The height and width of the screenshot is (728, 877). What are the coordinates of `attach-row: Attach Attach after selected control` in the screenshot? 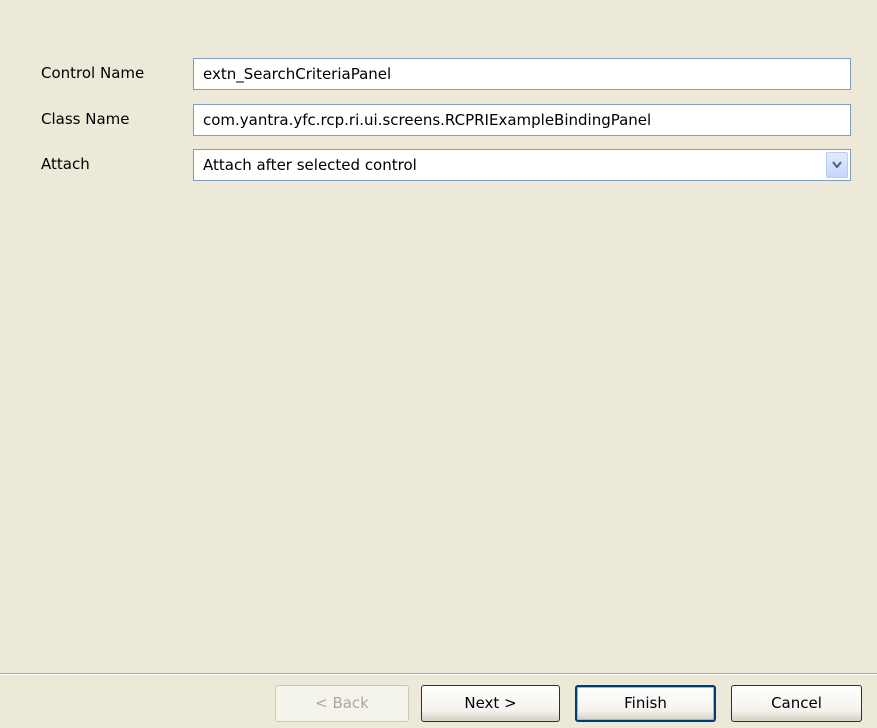 It's located at (438, 165).